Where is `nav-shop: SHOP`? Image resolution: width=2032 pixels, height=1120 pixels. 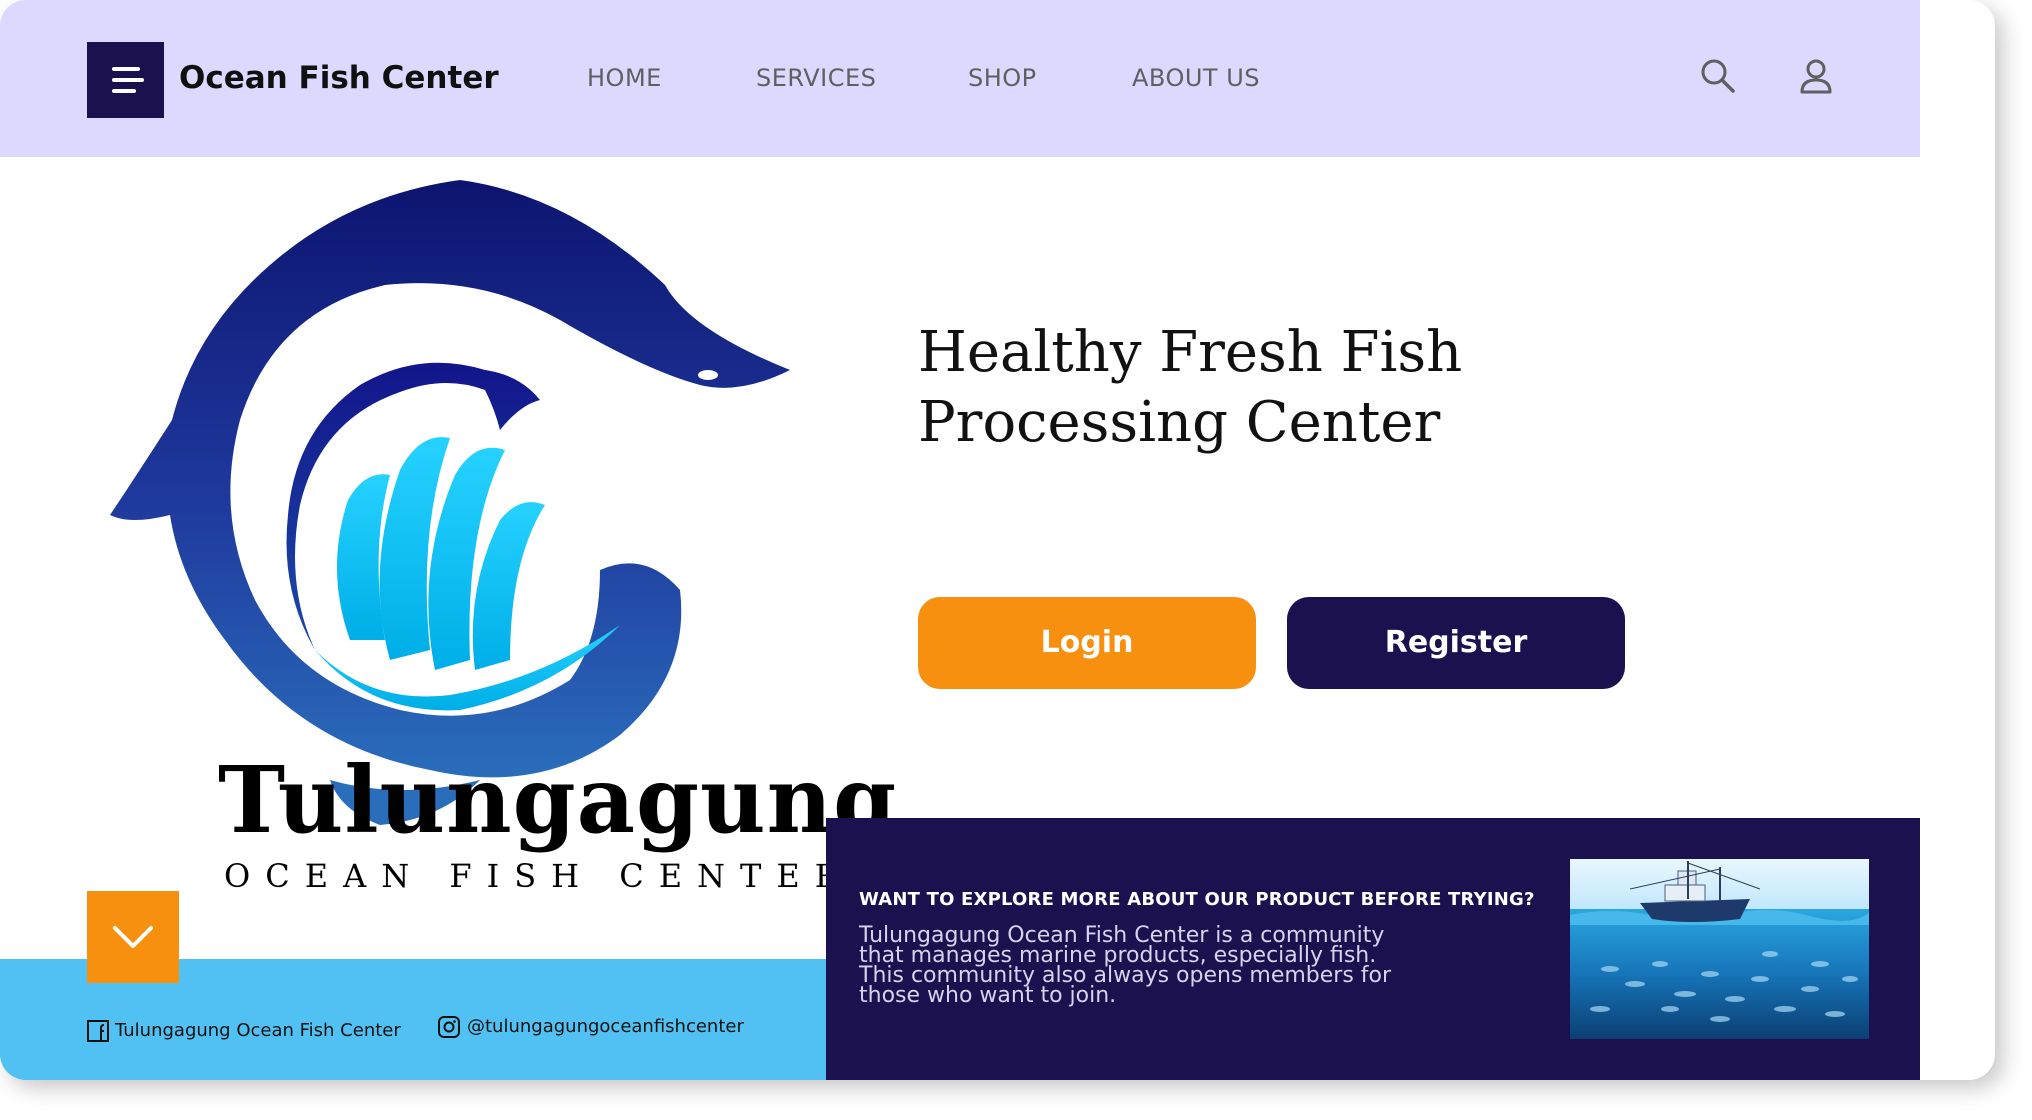
nav-shop: SHOP is located at coordinates (1002, 78).